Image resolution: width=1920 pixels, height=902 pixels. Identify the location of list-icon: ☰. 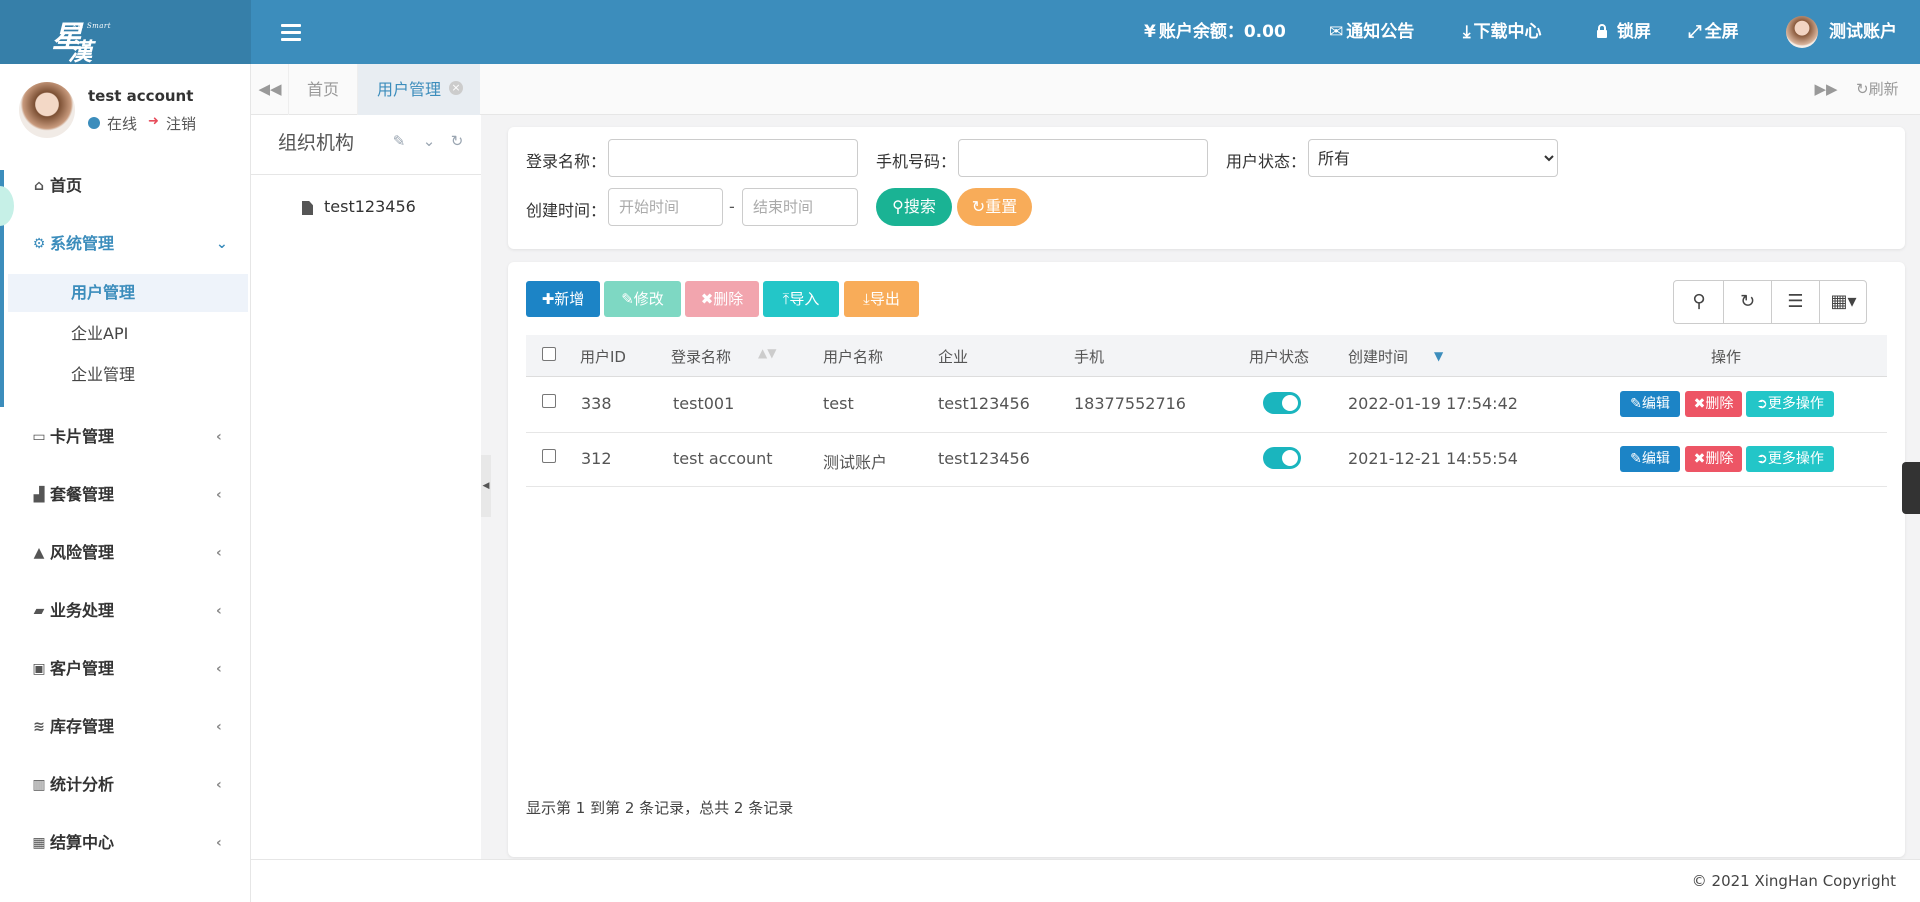
(1795, 301).